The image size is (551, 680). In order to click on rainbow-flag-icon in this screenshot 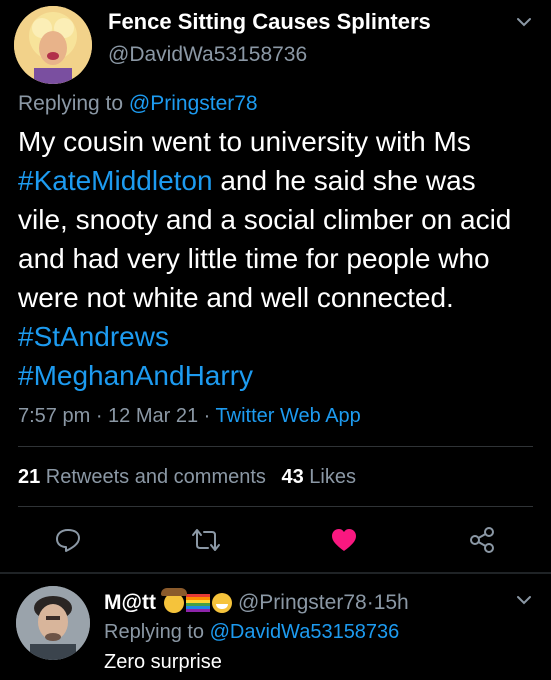, I will do `click(197, 603)`.